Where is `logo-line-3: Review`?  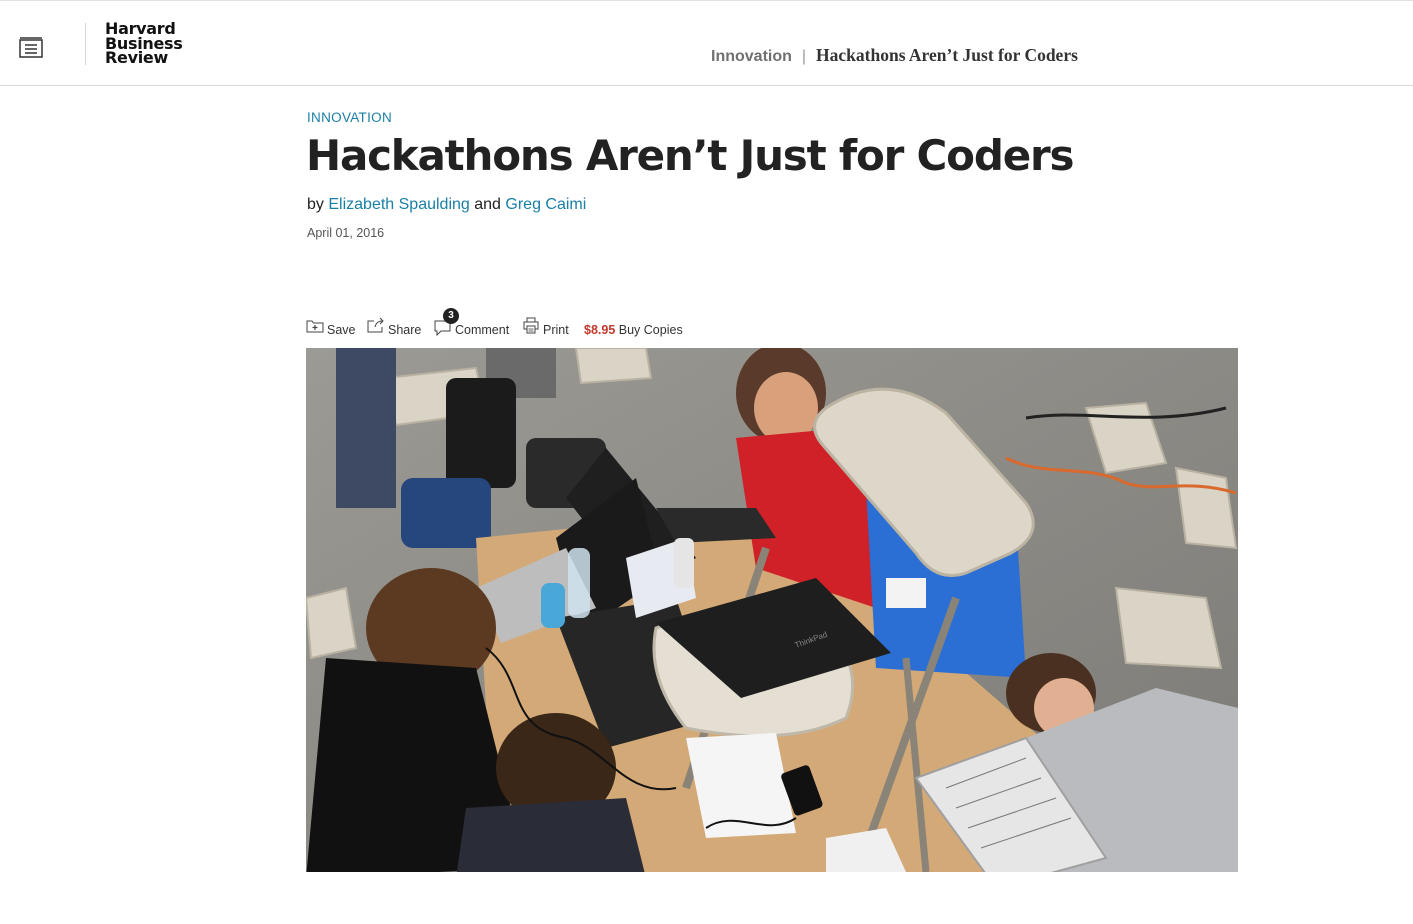
logo-line-3: Review is located at coordinates (136, 57).